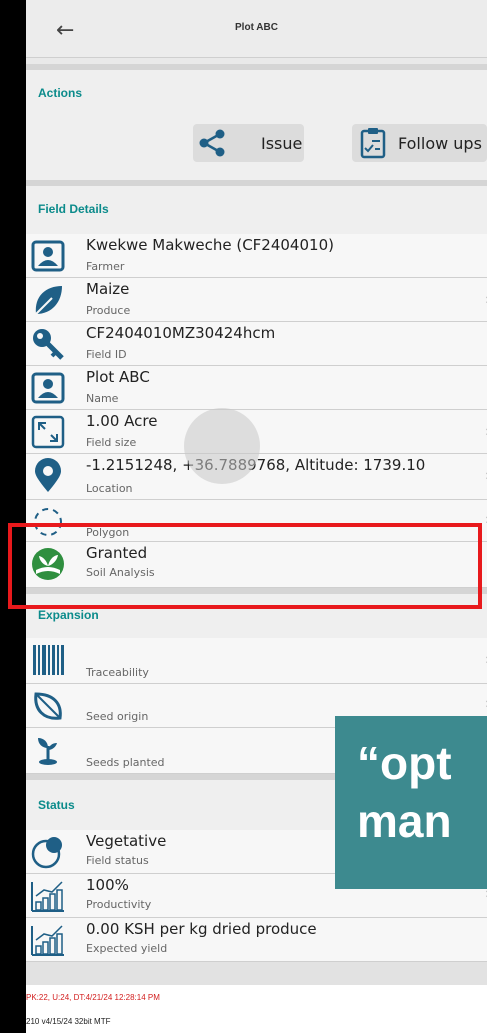 The height and width of the screenshot is (1033, 487). Describe the element at coordinates (109, 488) in the screenshot. I see `field-label: Location` at that location.